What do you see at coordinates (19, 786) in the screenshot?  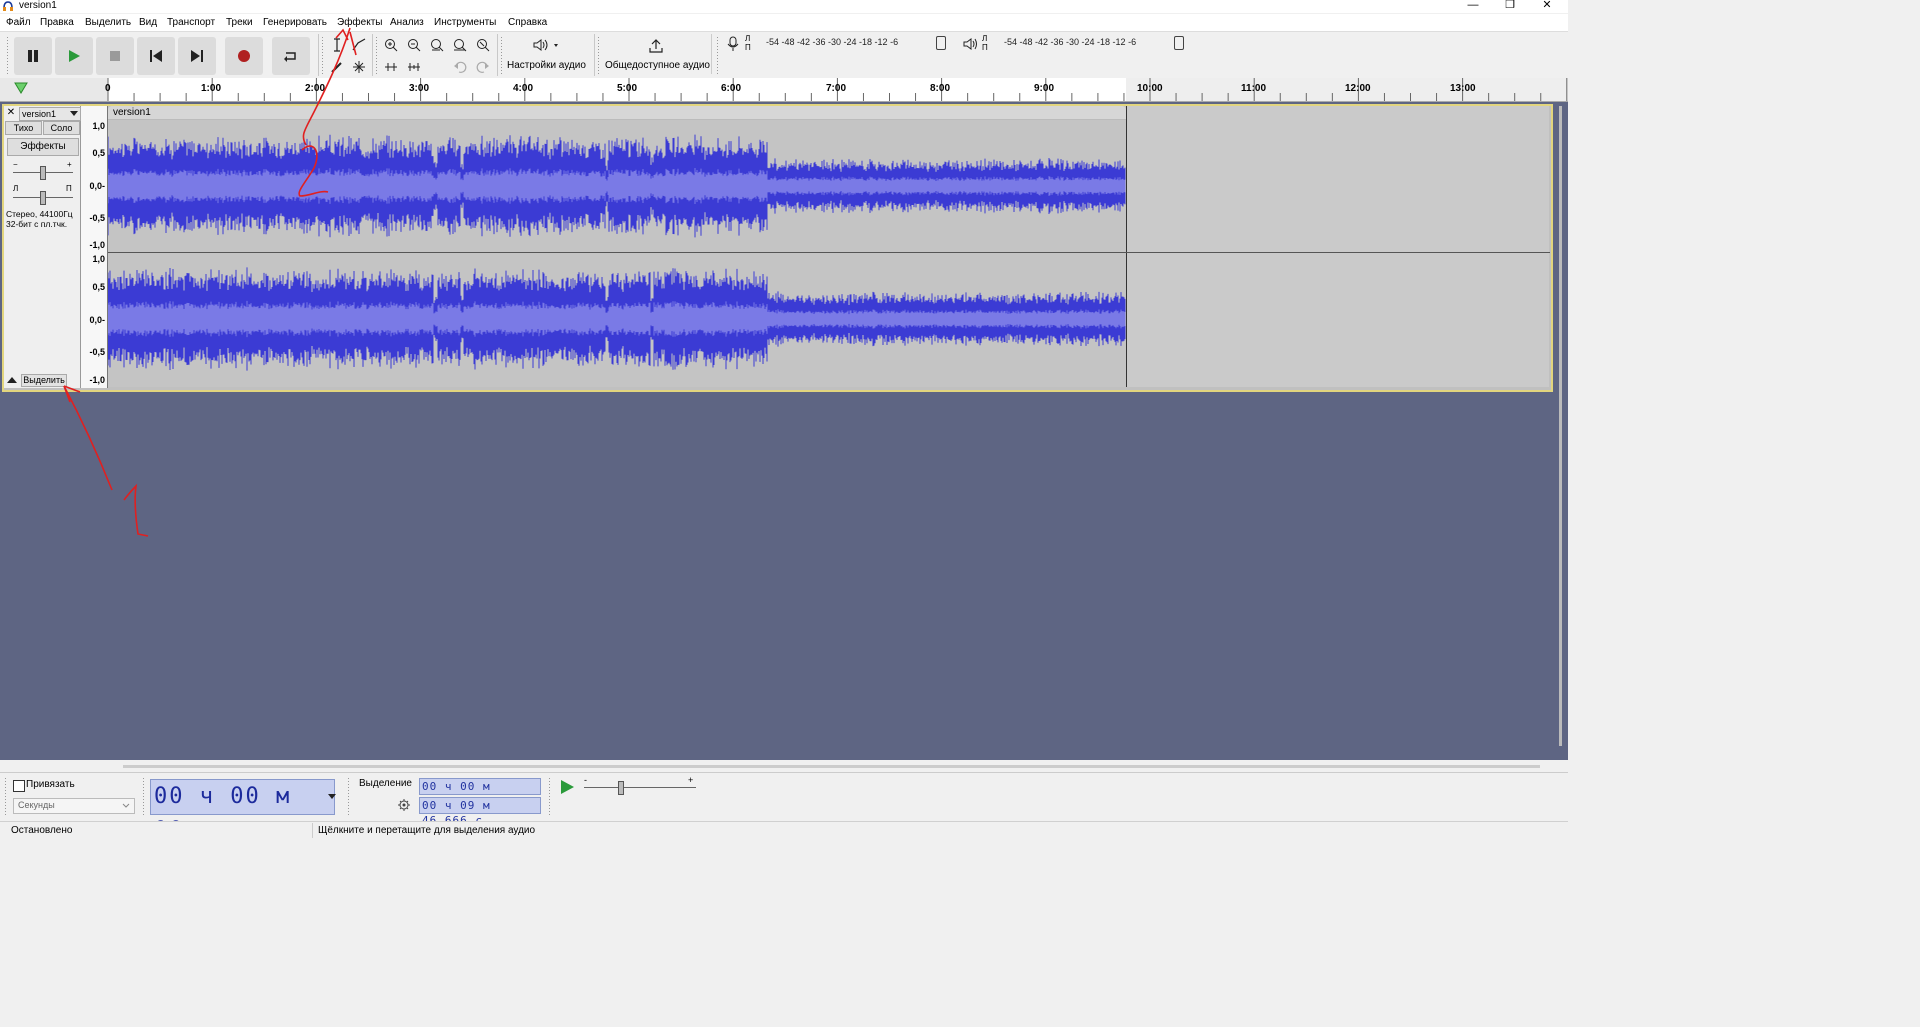 I see `snap-checkbox` at bounding box center [19, 786].